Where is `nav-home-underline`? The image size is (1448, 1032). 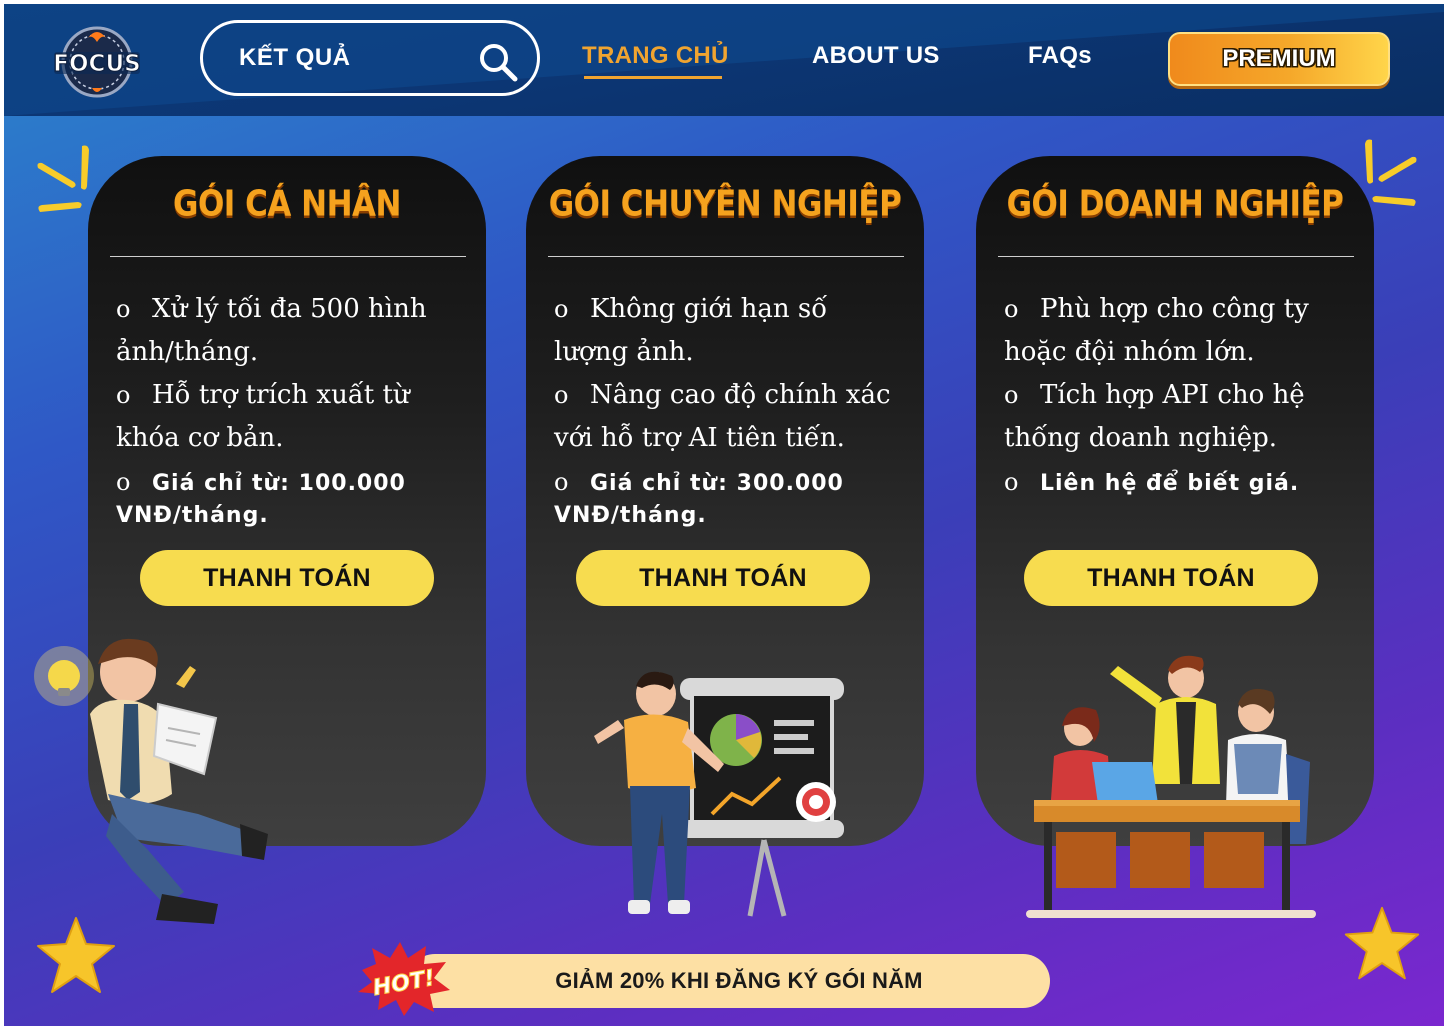
nav-home-underline is located at coordinates (653, 77).